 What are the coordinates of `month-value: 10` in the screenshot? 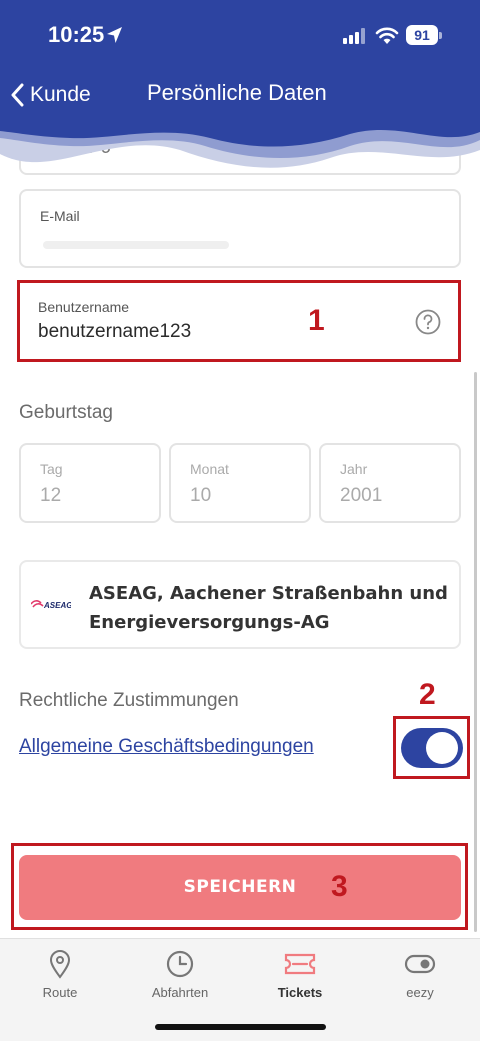 It's located at (201, 495).